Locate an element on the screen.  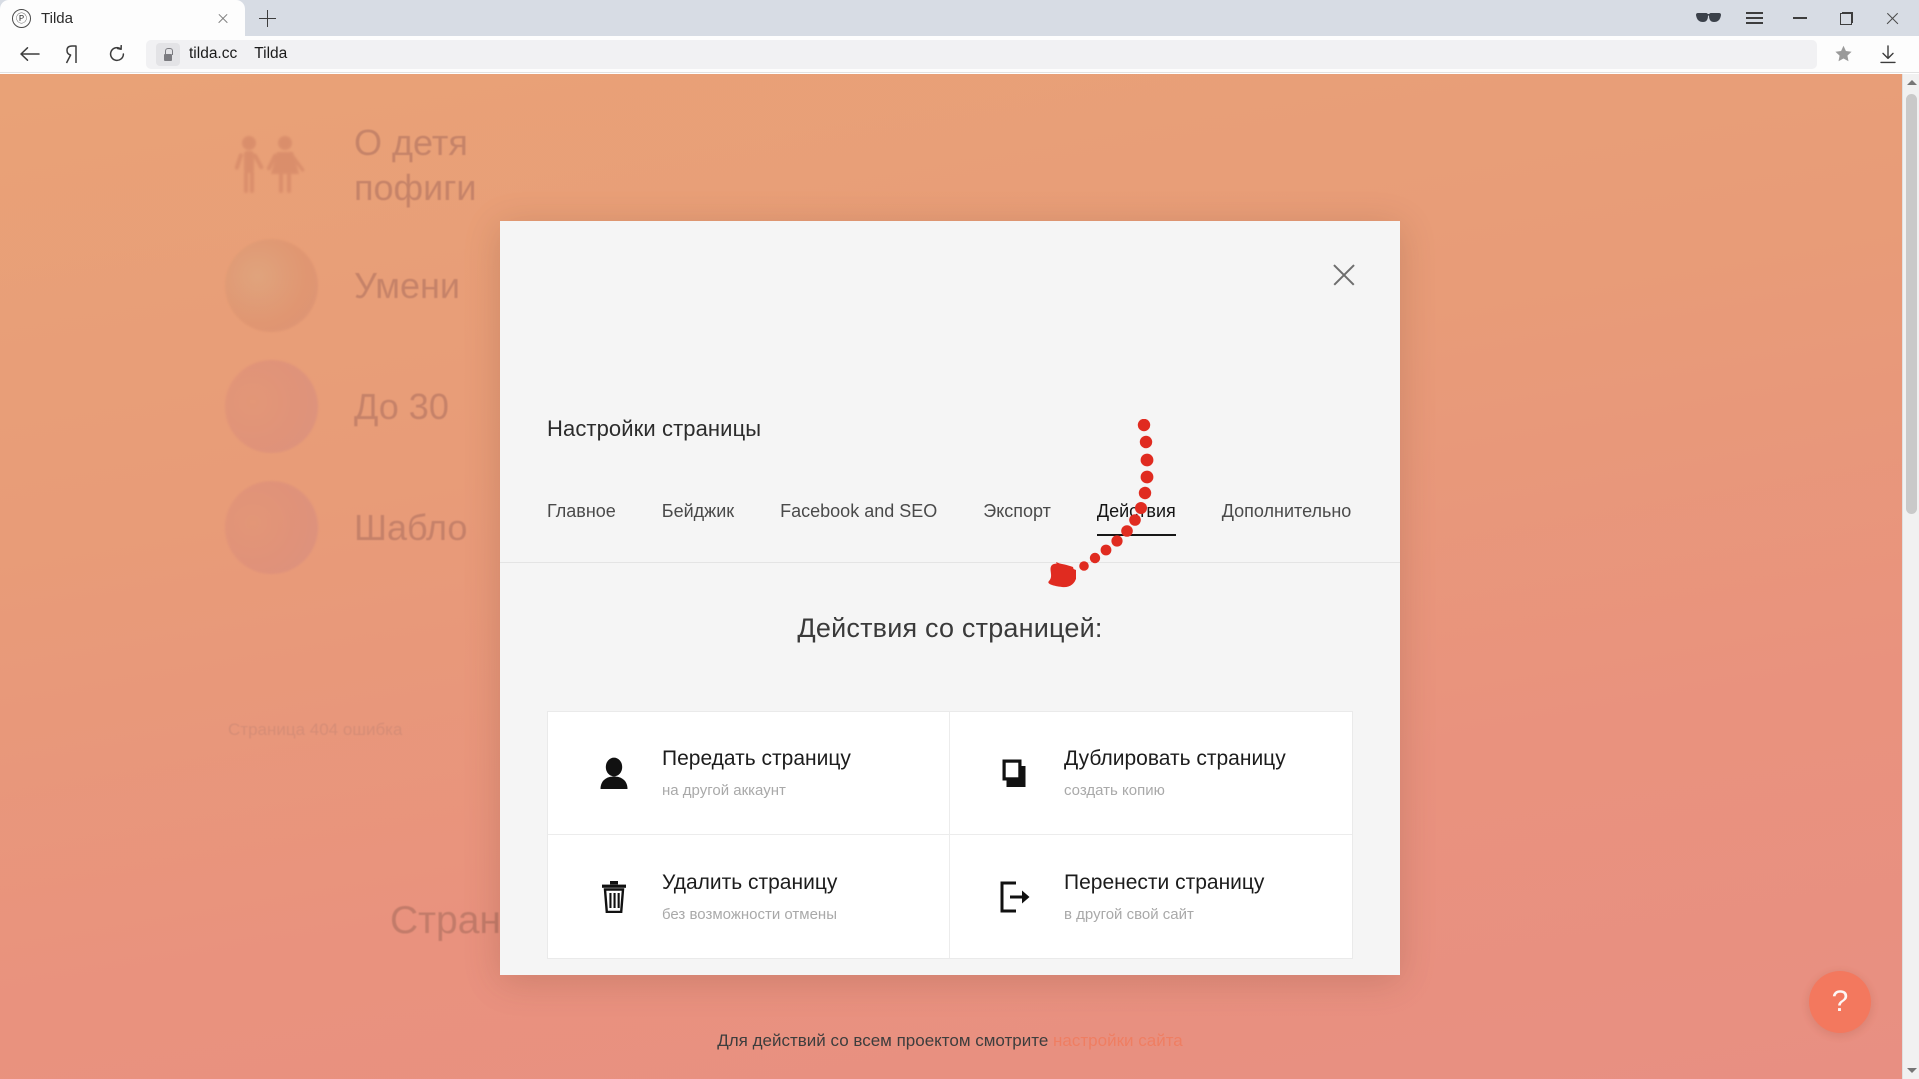
person-icon is located at coordinates (614, 773).